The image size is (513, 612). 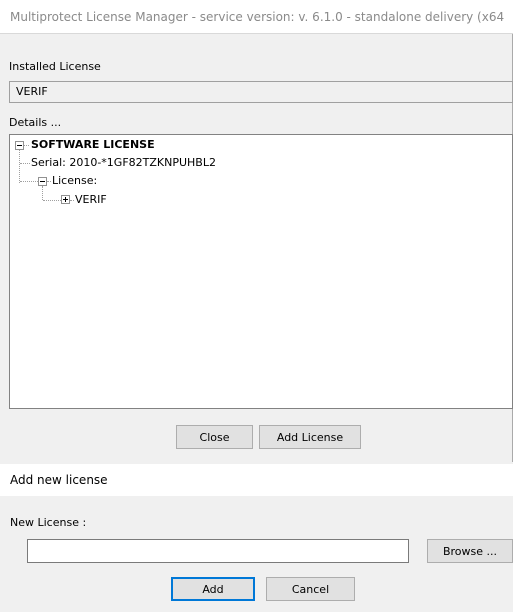 What do you see at coordinates (218, 551) in the screenshot?
I see `new-license-input` at bounding box center [218, 551].